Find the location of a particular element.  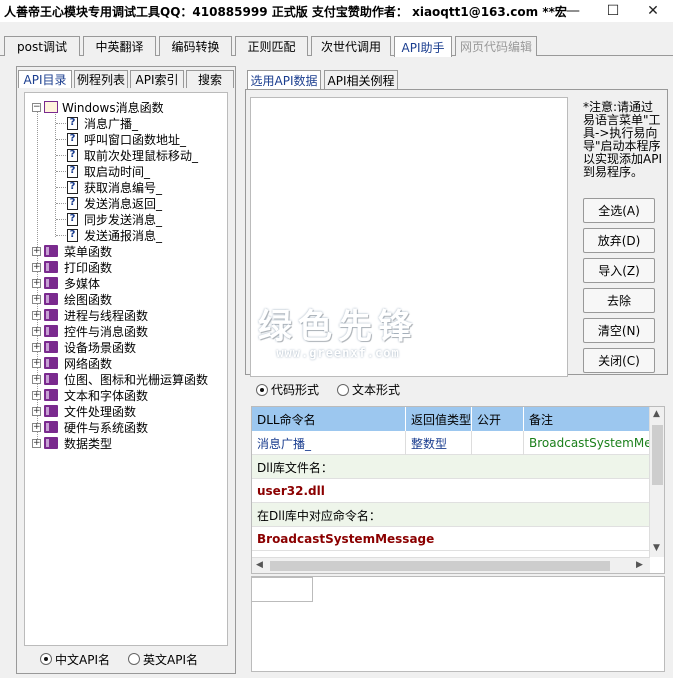

watermark-text: 绿色先锋 is located at coordinates (338, 327).